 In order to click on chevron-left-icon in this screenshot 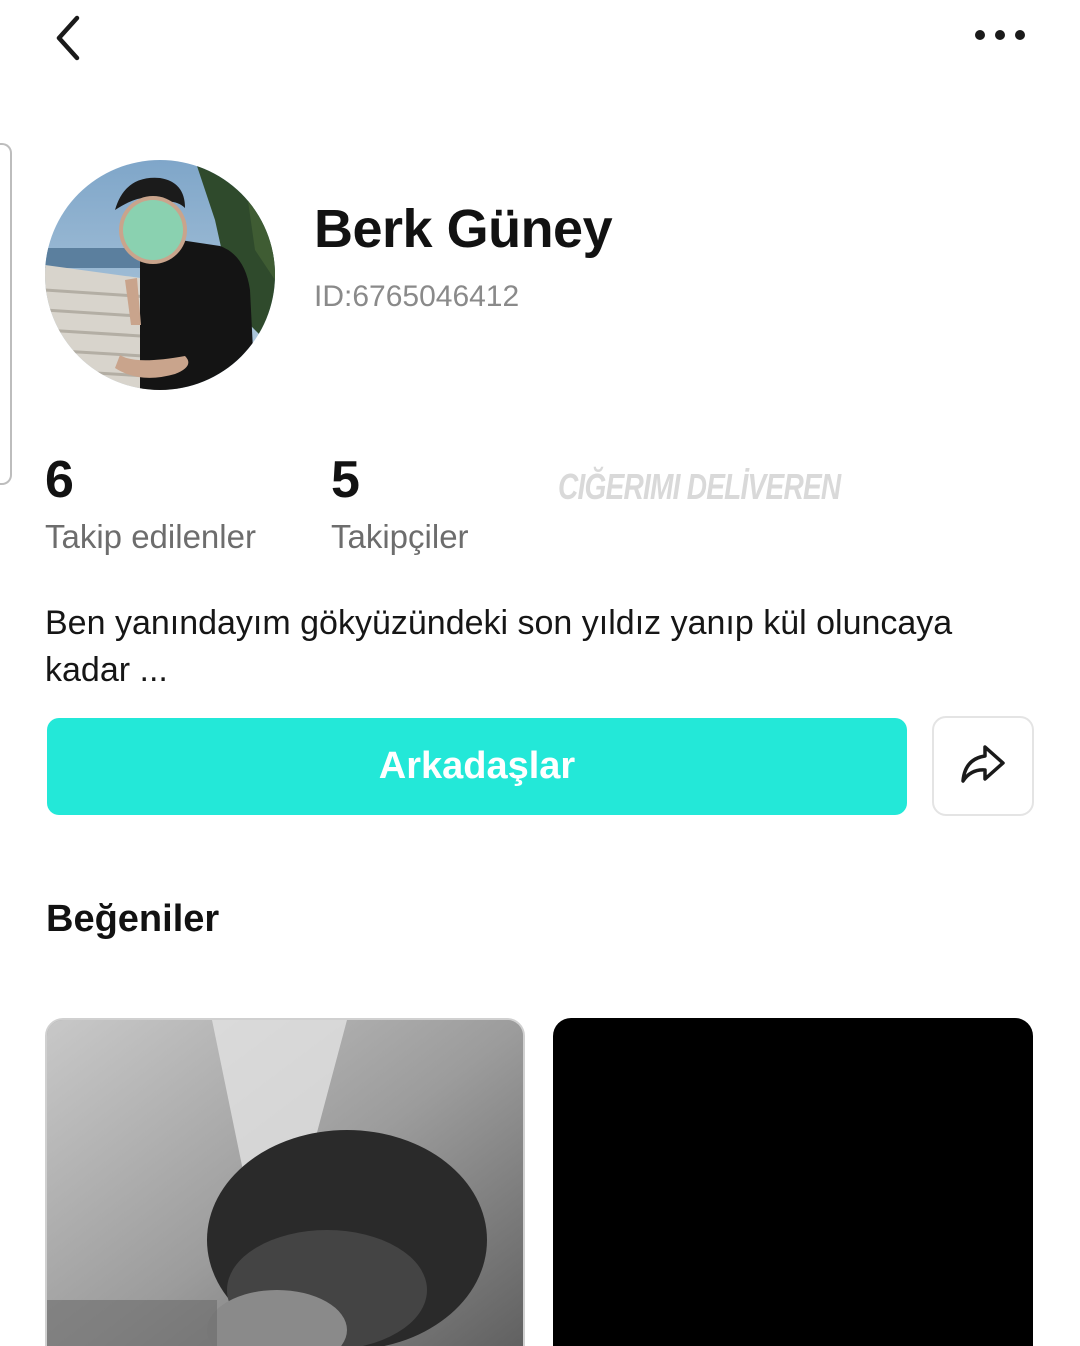, I will do `click(68, 40)`.